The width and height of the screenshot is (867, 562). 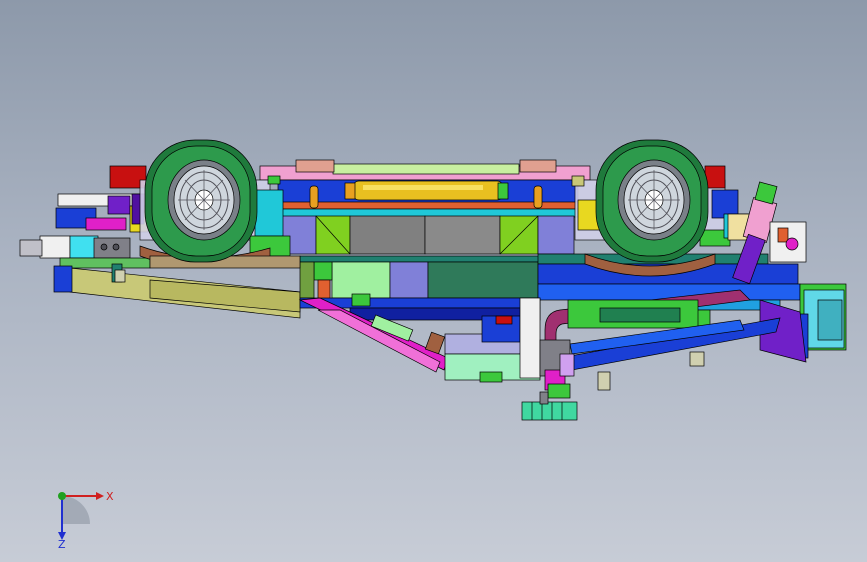 I want to click on tube-end-left, so click(x=314, y=197).